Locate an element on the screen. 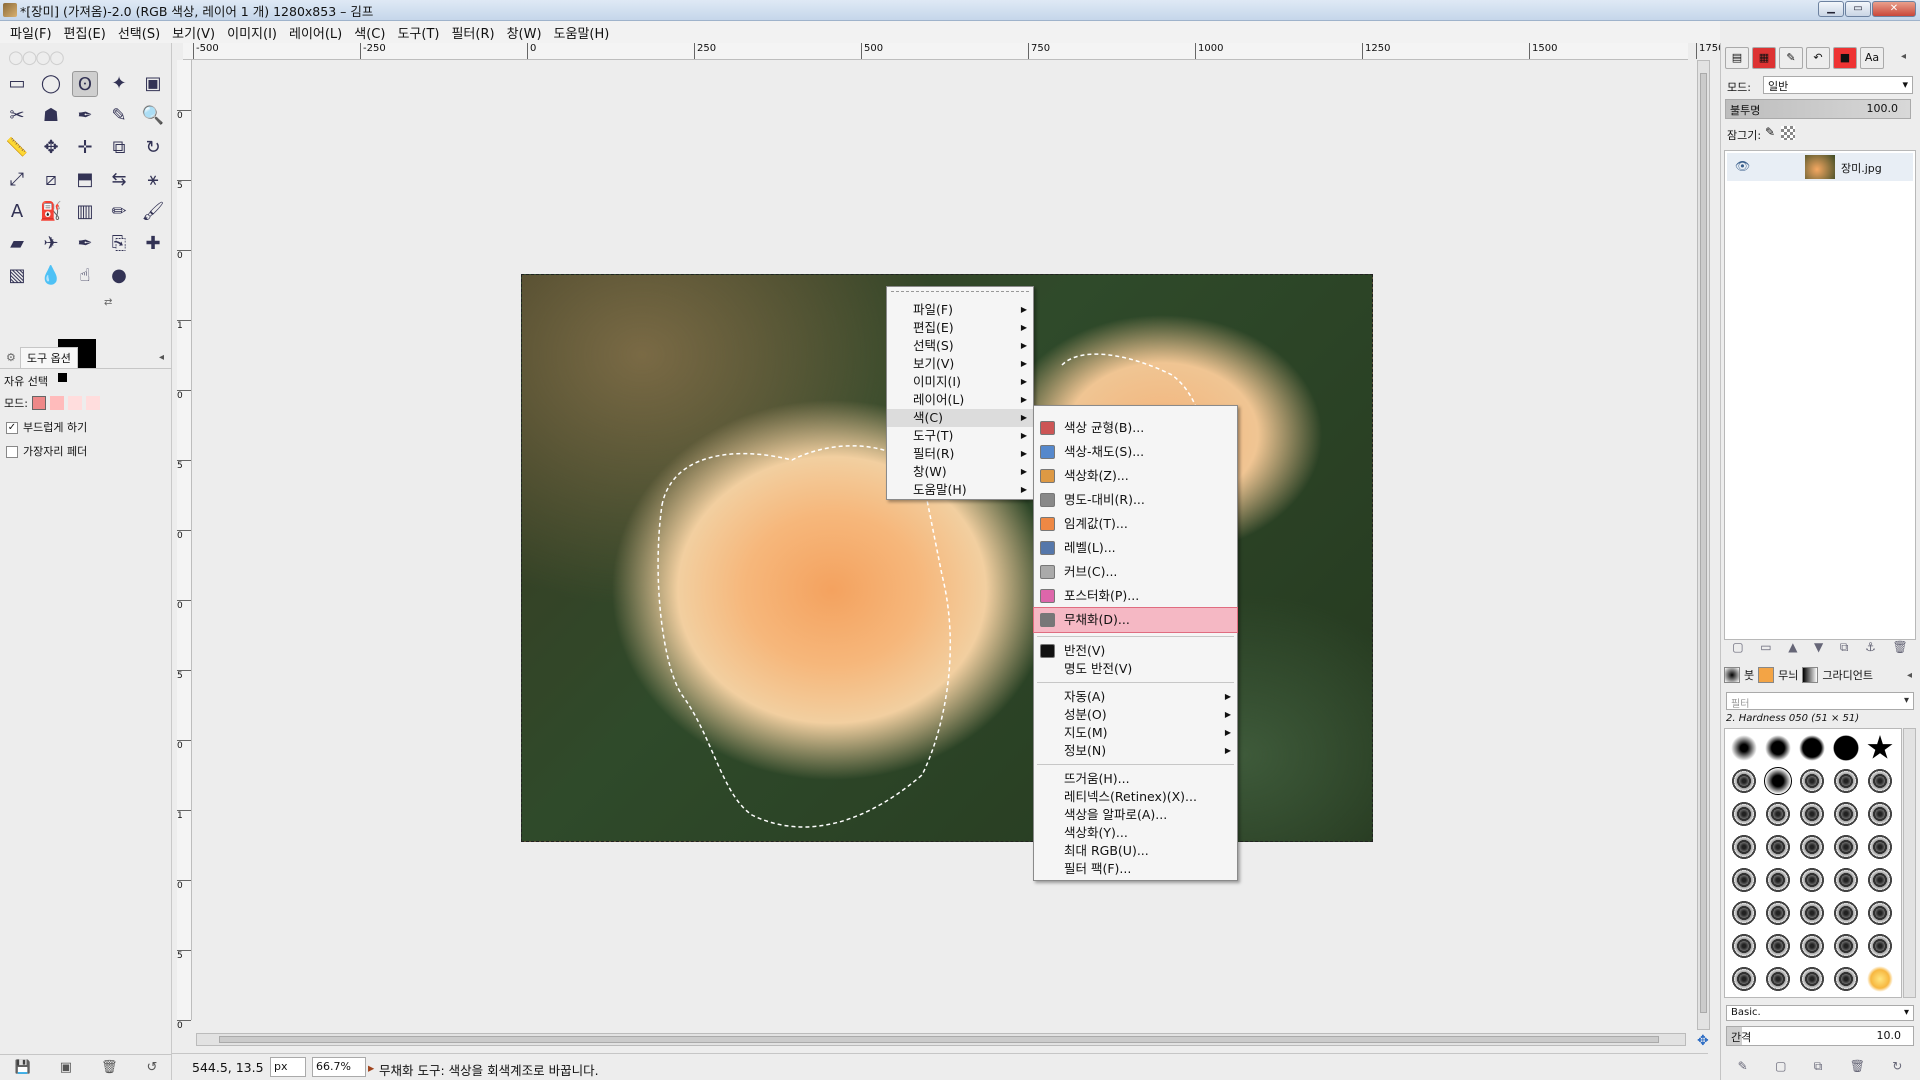 This screenshot has width=1920, height=1080. crop-tool-icon: ⧉ is located at coordinates (119, 148).